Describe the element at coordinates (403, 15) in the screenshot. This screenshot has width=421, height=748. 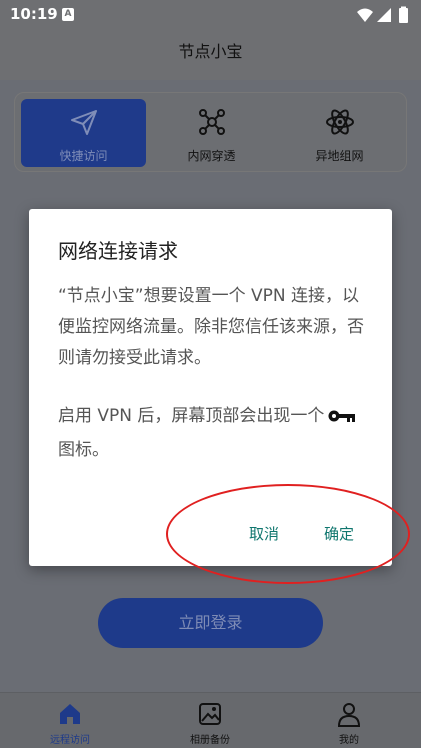
I see `battery-icon` at that location.